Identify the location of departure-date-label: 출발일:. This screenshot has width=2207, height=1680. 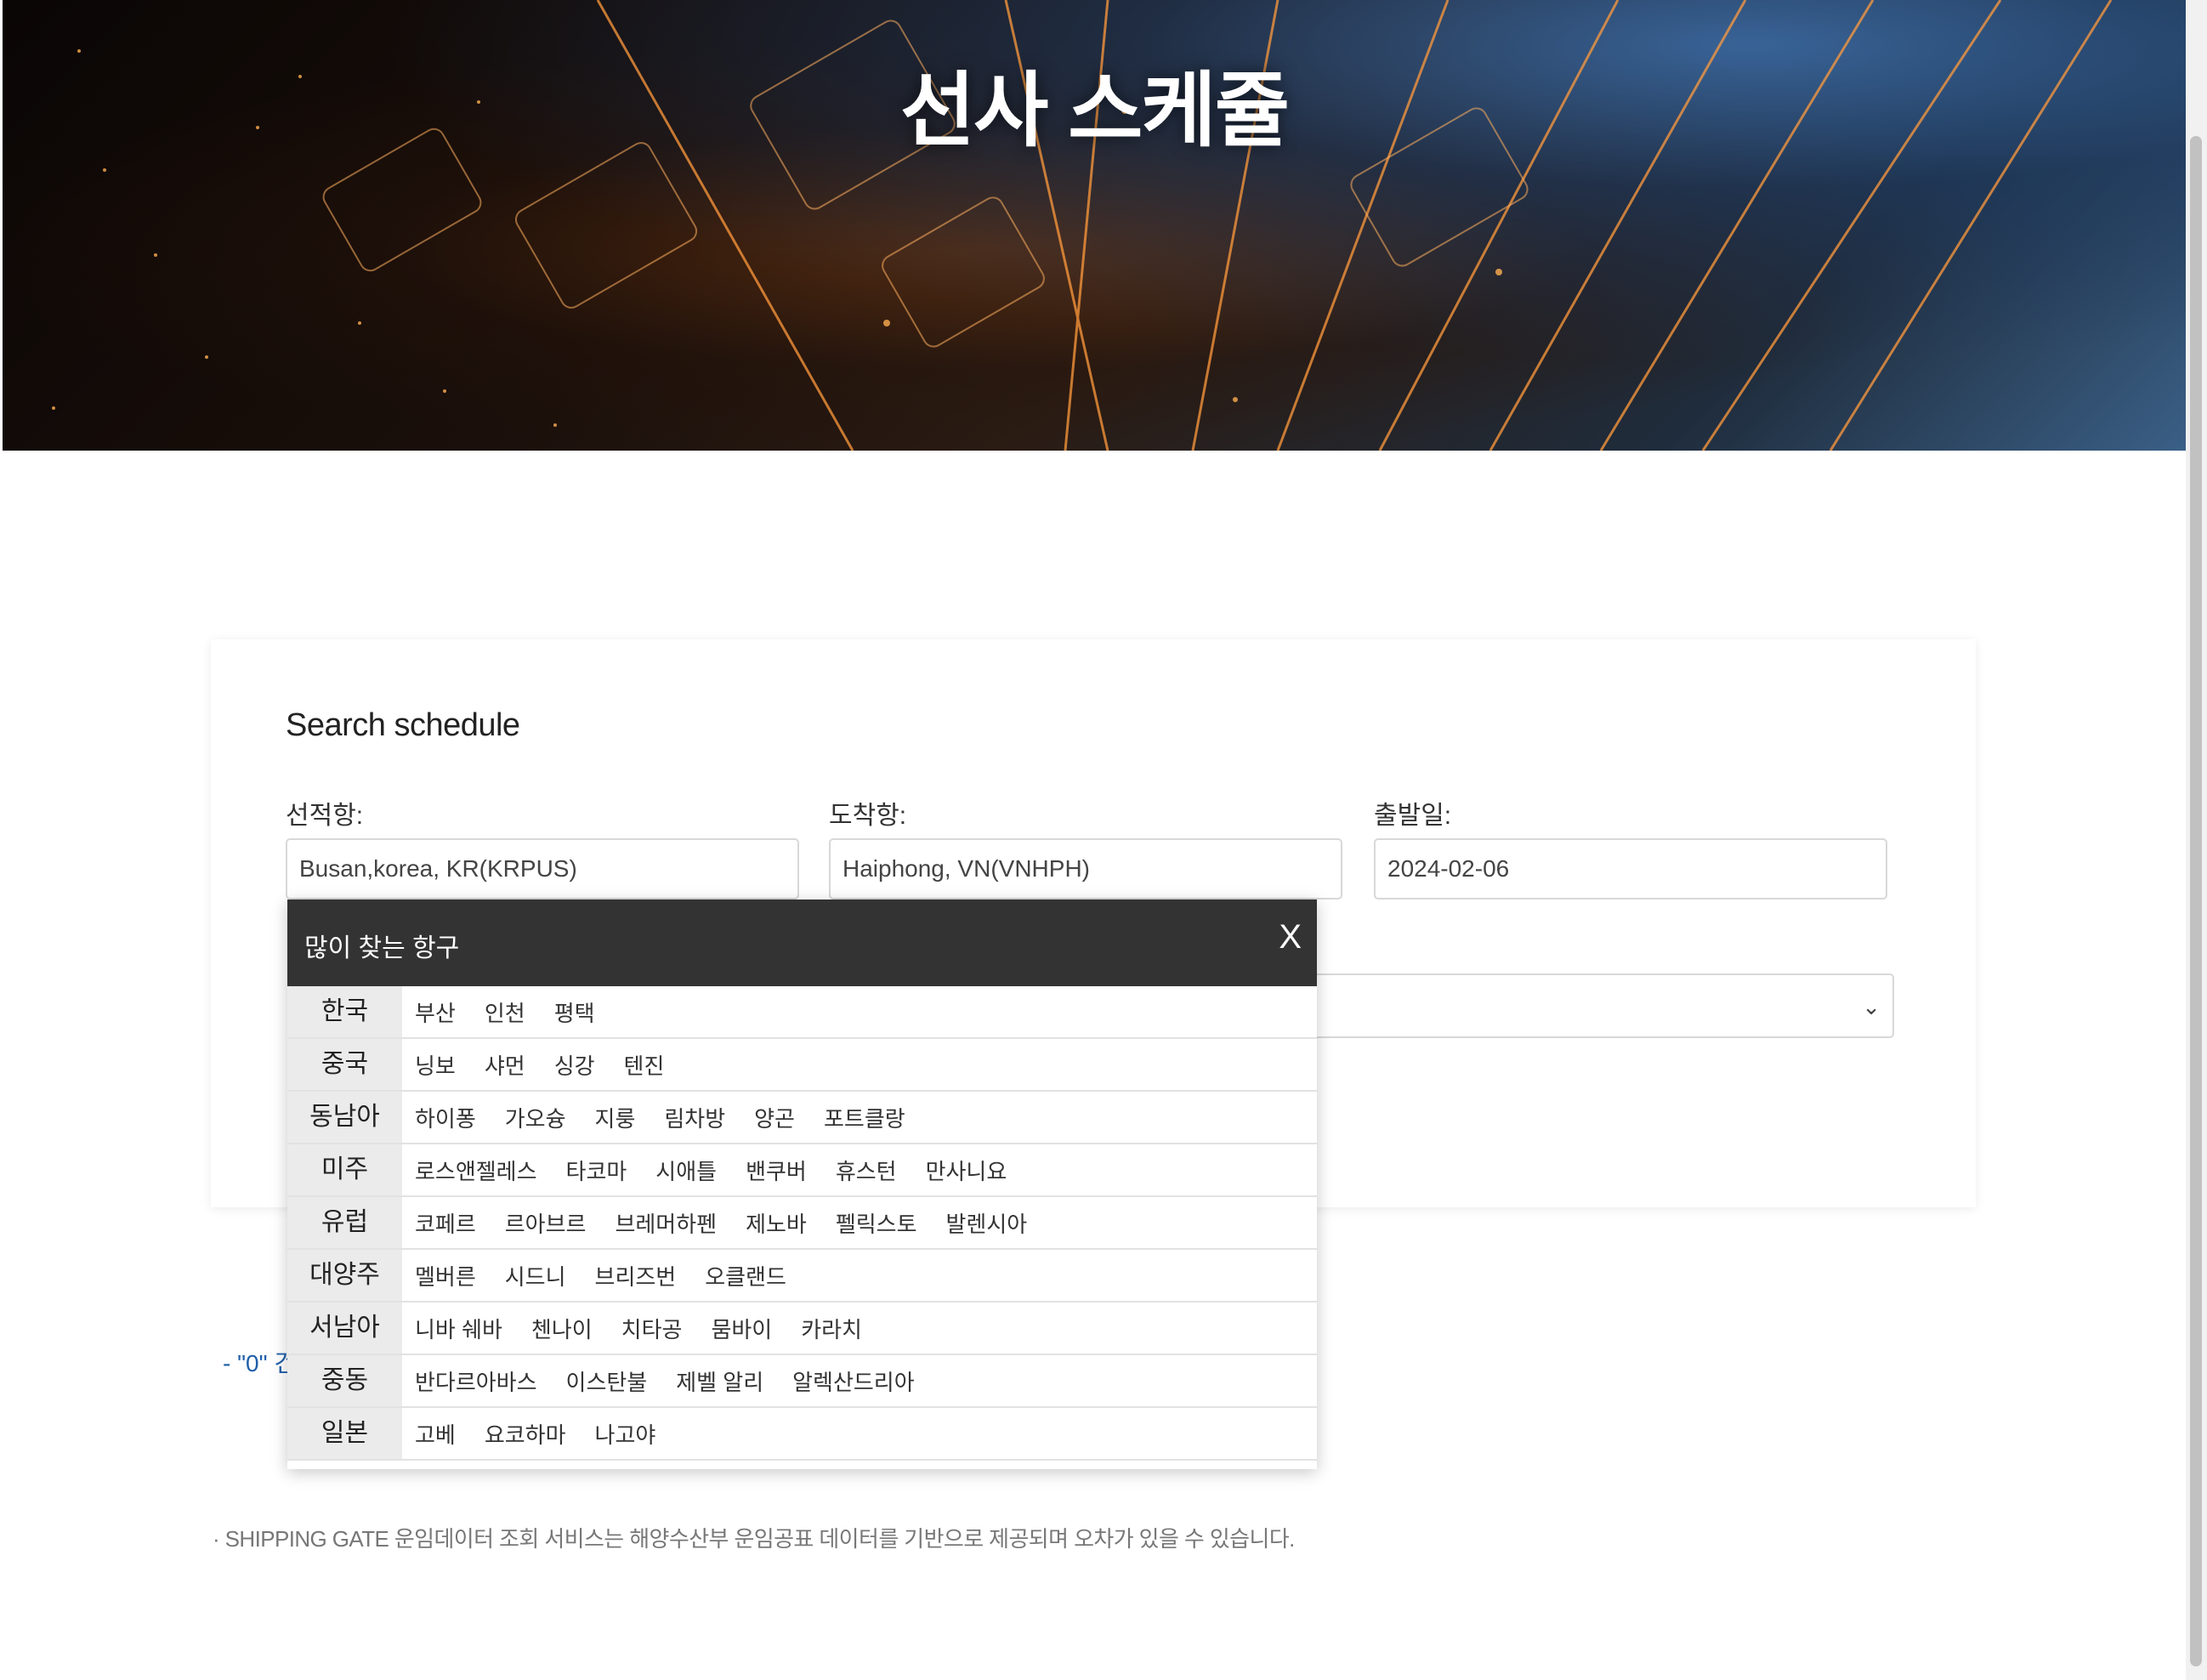
(1413, 816).